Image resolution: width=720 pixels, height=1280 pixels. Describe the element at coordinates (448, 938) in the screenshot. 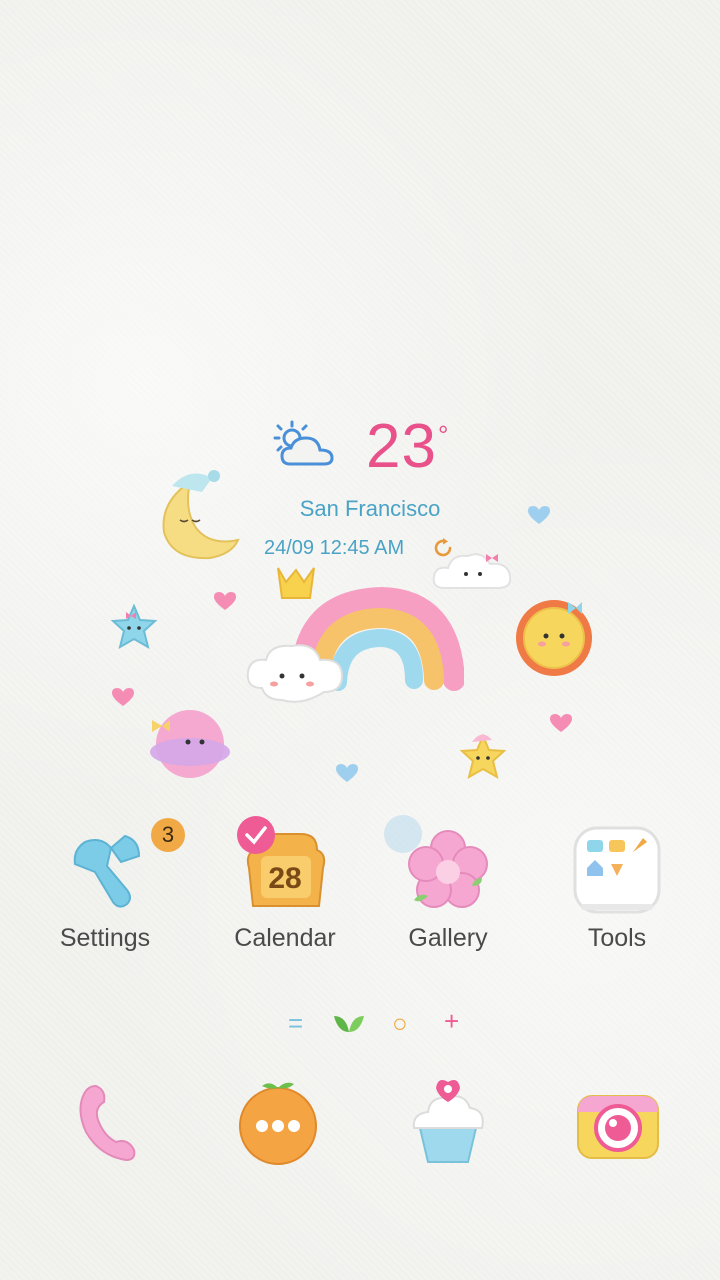

I see `app-label: Gallery` at that location.